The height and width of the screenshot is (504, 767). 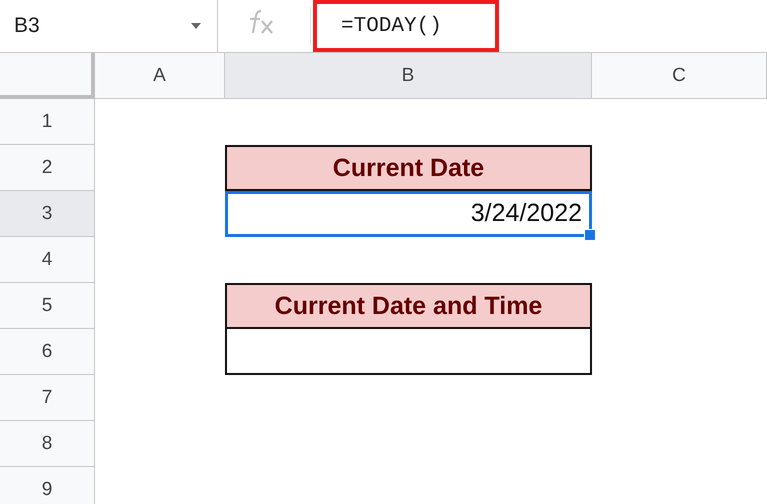 What do you see at coordinates (408, 168) in the screenshot?
I see `header-cell: Current Date` at bounding box center [408, 168].